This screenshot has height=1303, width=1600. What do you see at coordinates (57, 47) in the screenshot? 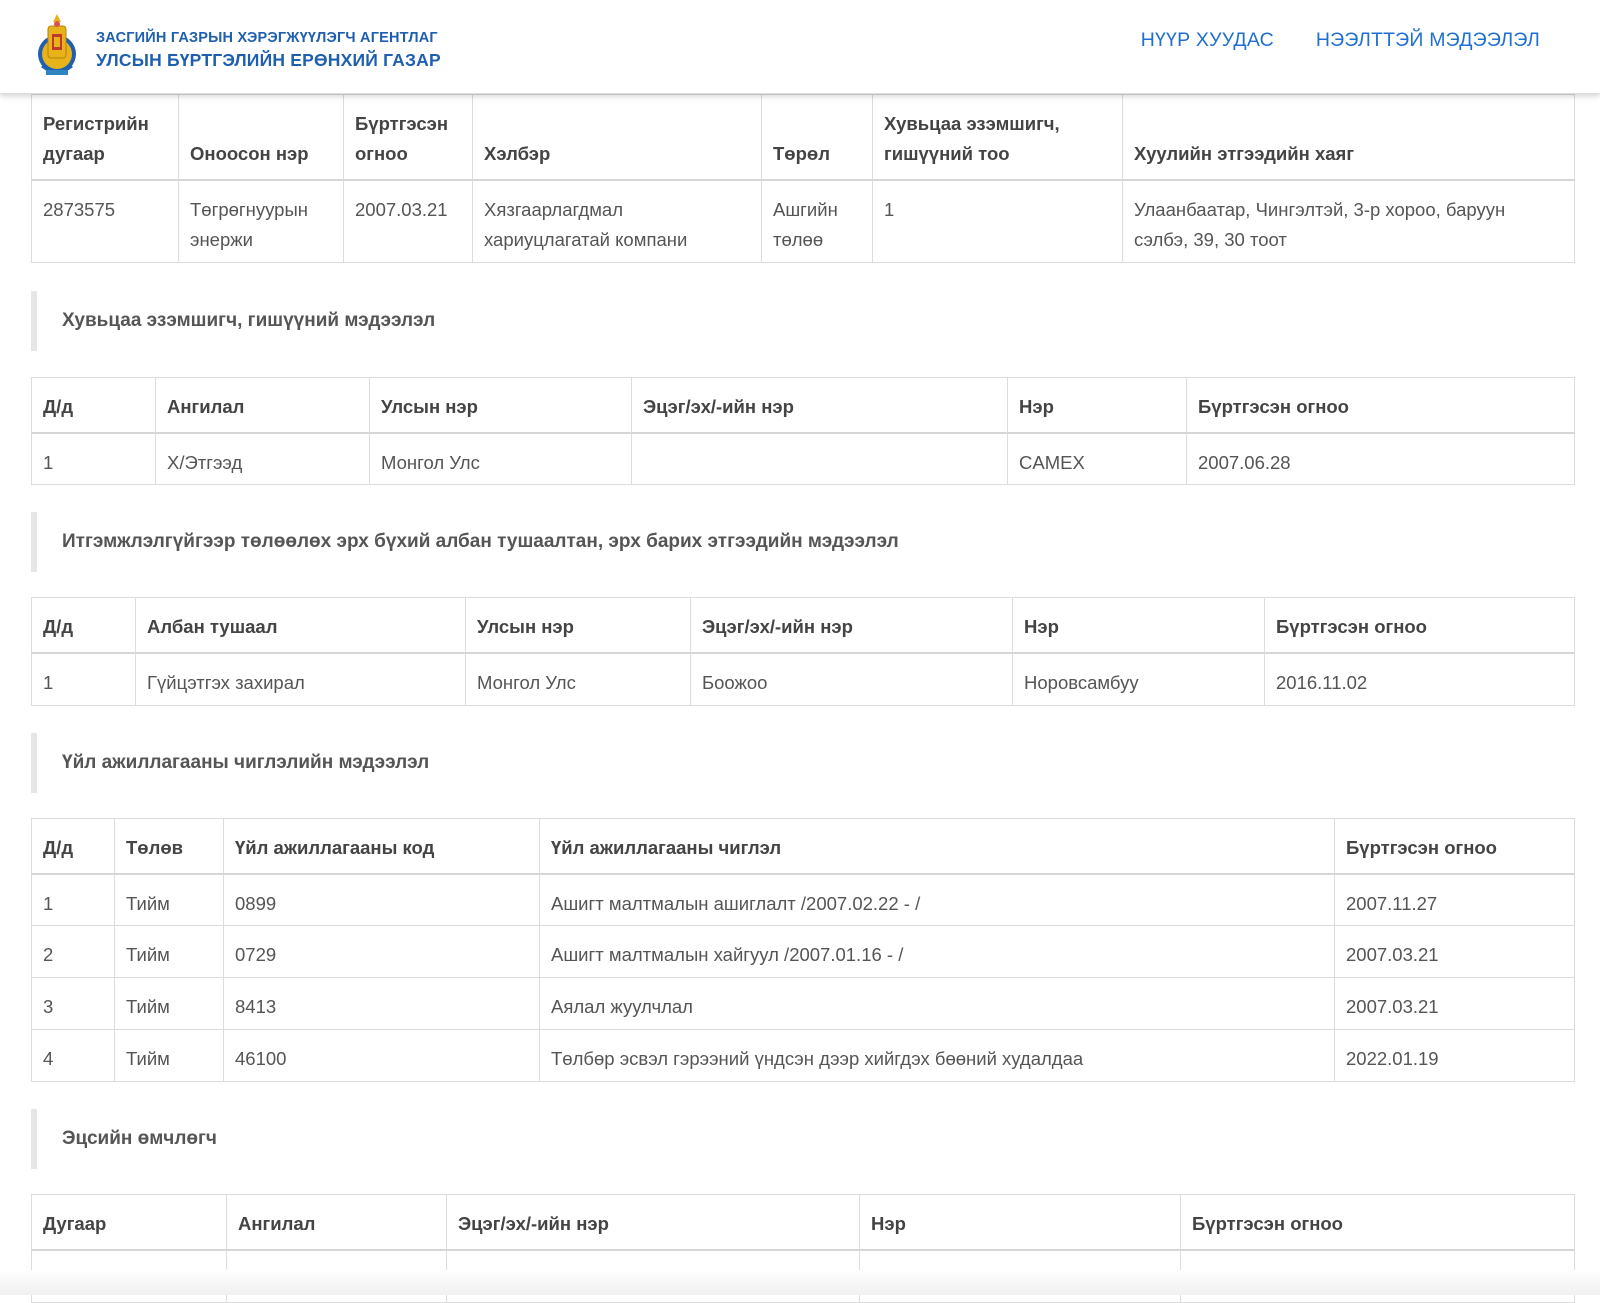
I see `state-emblem-icon` at bounding box center [57, 47].